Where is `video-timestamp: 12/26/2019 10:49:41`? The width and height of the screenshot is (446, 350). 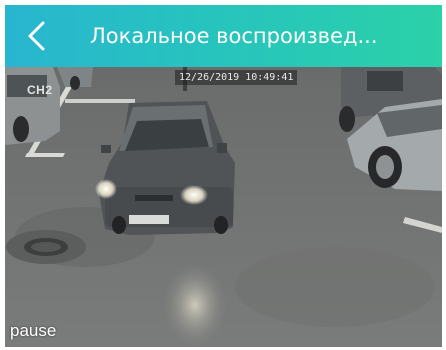 video-timestamp: 12/26/2019 10:49:41 is located at coordinates (236, 77).